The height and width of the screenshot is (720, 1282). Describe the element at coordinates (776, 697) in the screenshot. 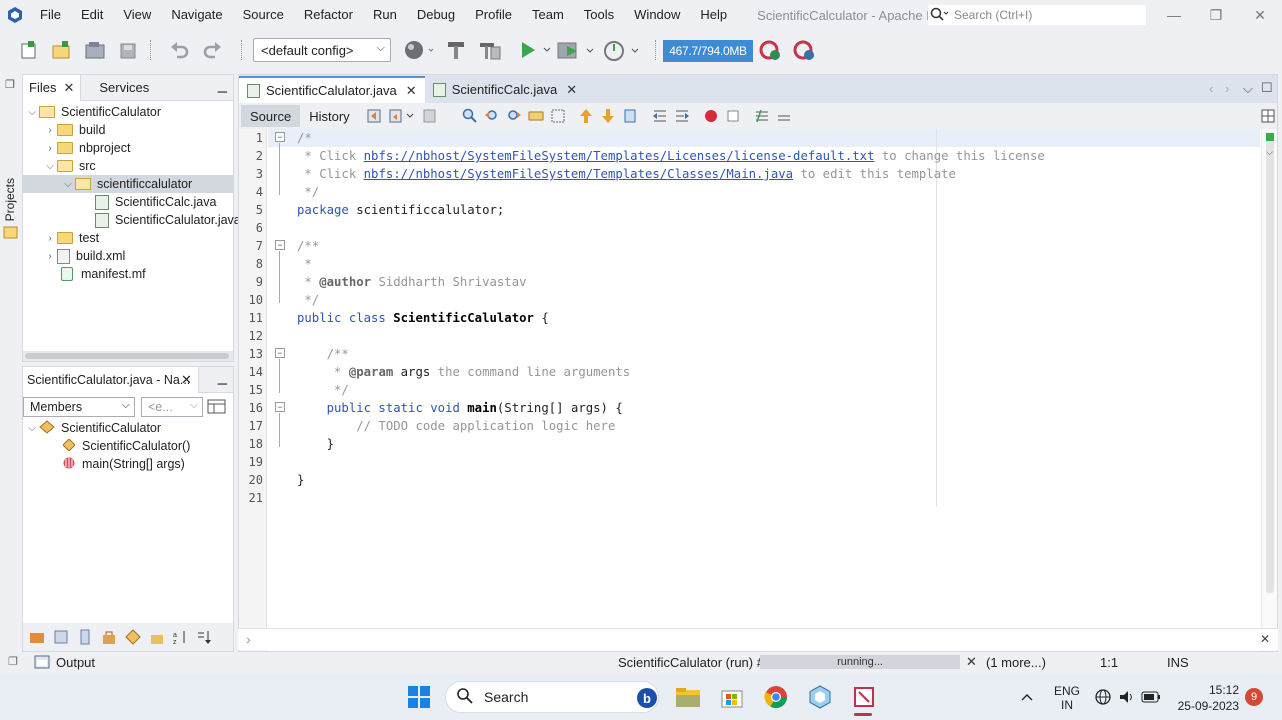

I see `chrome-icon` at that location.